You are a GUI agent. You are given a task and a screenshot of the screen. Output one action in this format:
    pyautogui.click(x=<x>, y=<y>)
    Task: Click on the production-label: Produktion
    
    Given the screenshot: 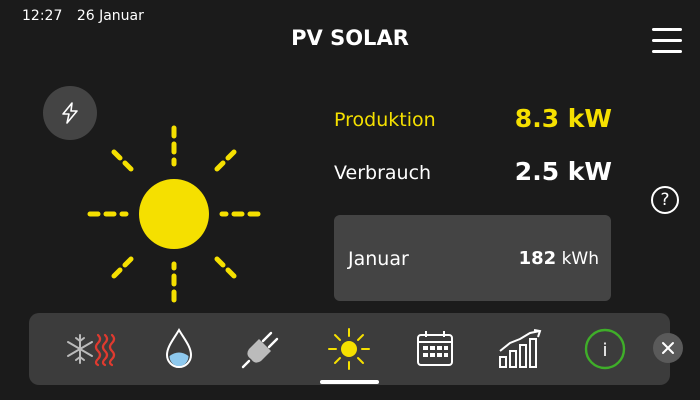 What is the action you would take?
    pyautogui.click(x=385, y=120)
    